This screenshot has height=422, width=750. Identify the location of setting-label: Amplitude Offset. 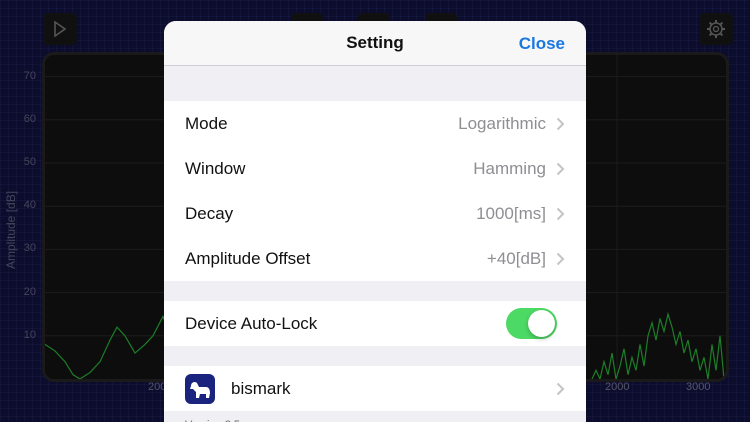
(248, 258).